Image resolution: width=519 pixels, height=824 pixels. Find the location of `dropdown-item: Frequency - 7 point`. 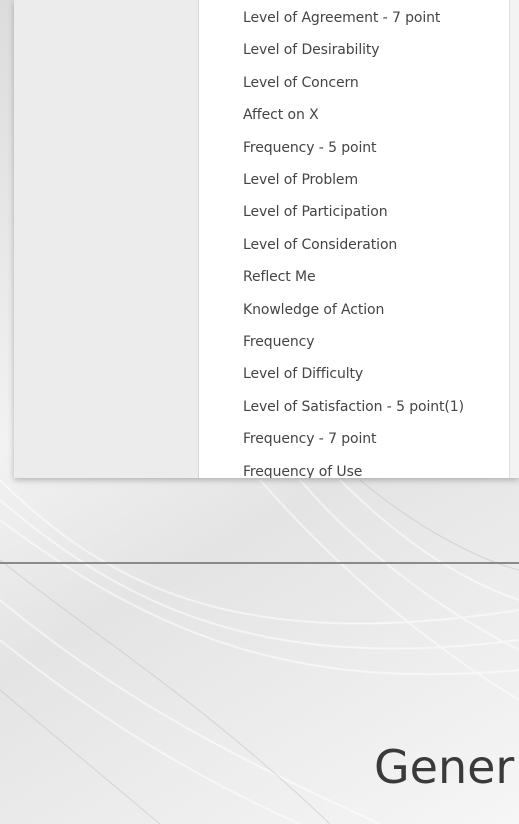

dropdown-item: Frequency - 7 point is located at coordinates (310, 439).